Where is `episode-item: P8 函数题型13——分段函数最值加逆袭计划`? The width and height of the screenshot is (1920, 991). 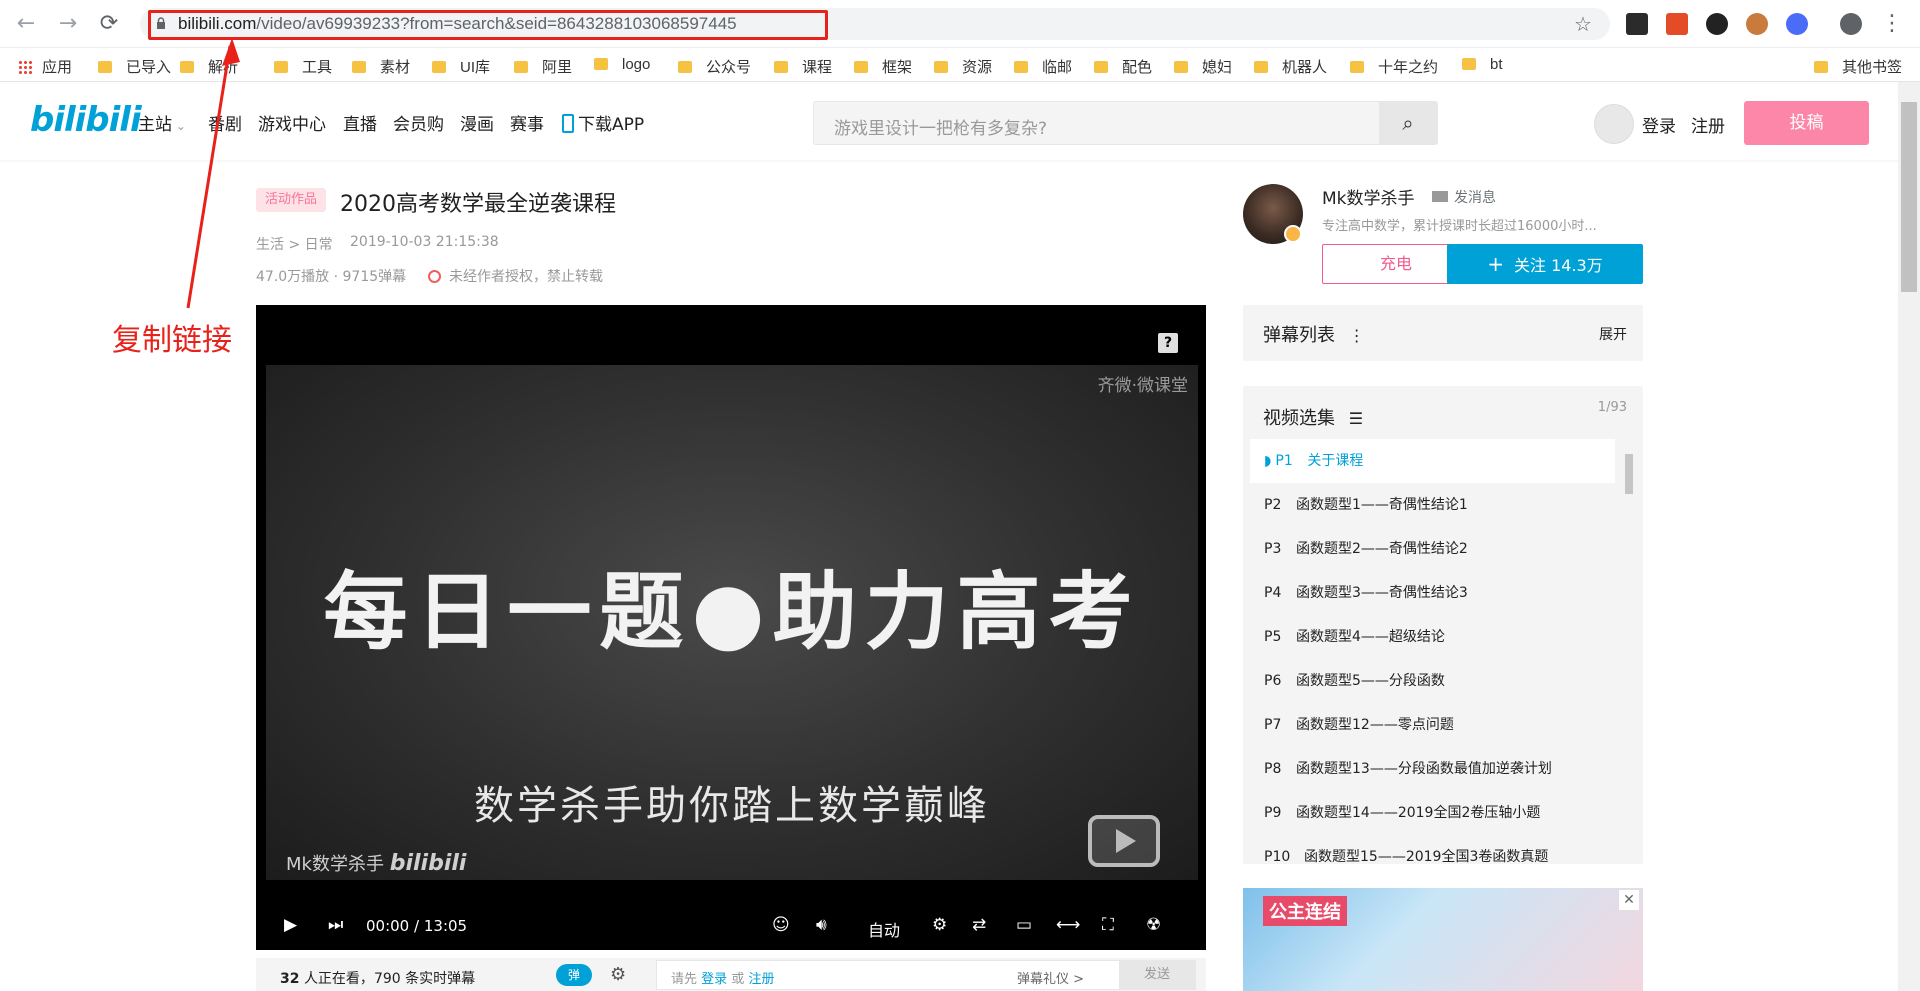
episode-item: P8 函数题型13——分段函数最值加逆袭计划 is located at coordinates (1432, 769).